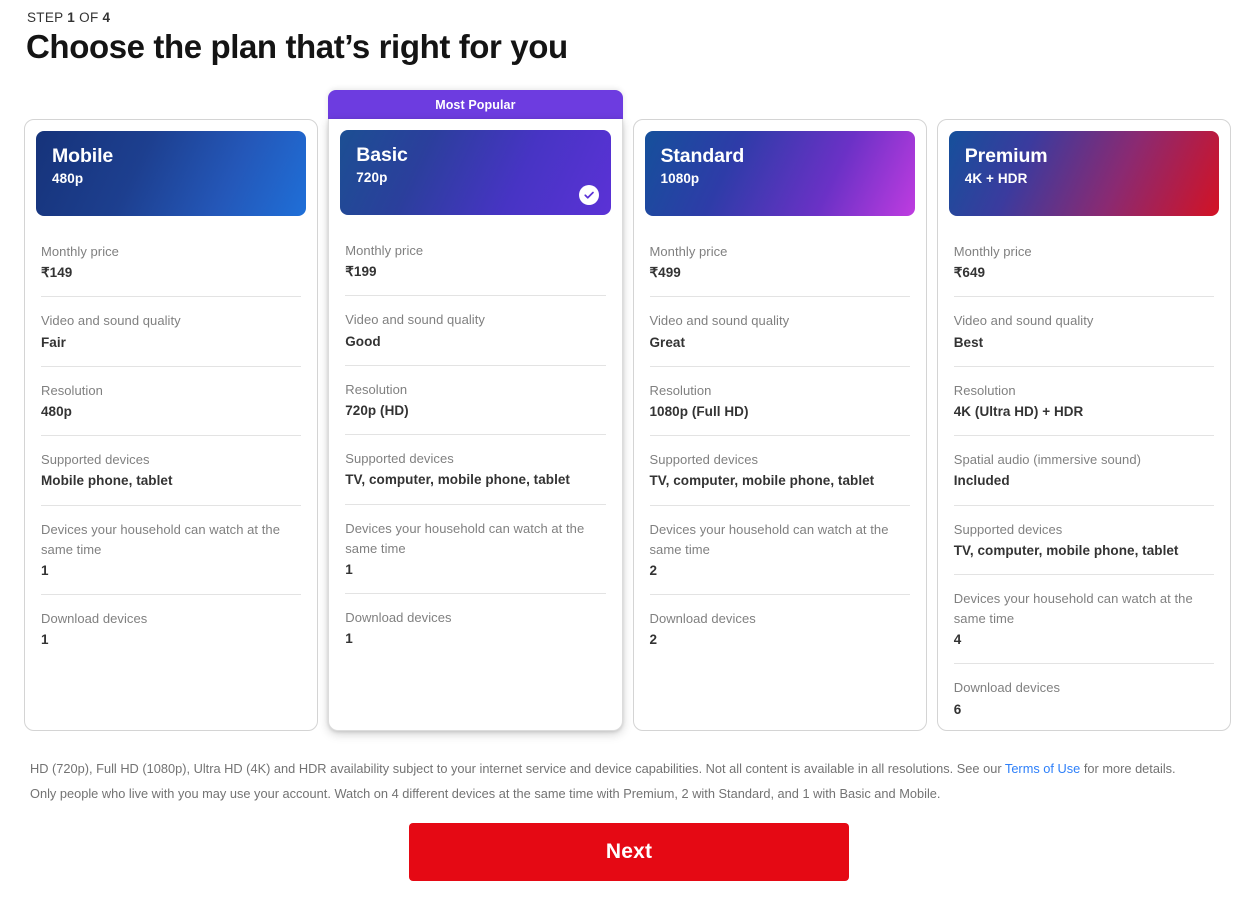 The height and width of the screenshot is (897, 1259). Describe the element at coordinates (665, 273) in the screenshot. I see `feature-value: ₹499` at that location.